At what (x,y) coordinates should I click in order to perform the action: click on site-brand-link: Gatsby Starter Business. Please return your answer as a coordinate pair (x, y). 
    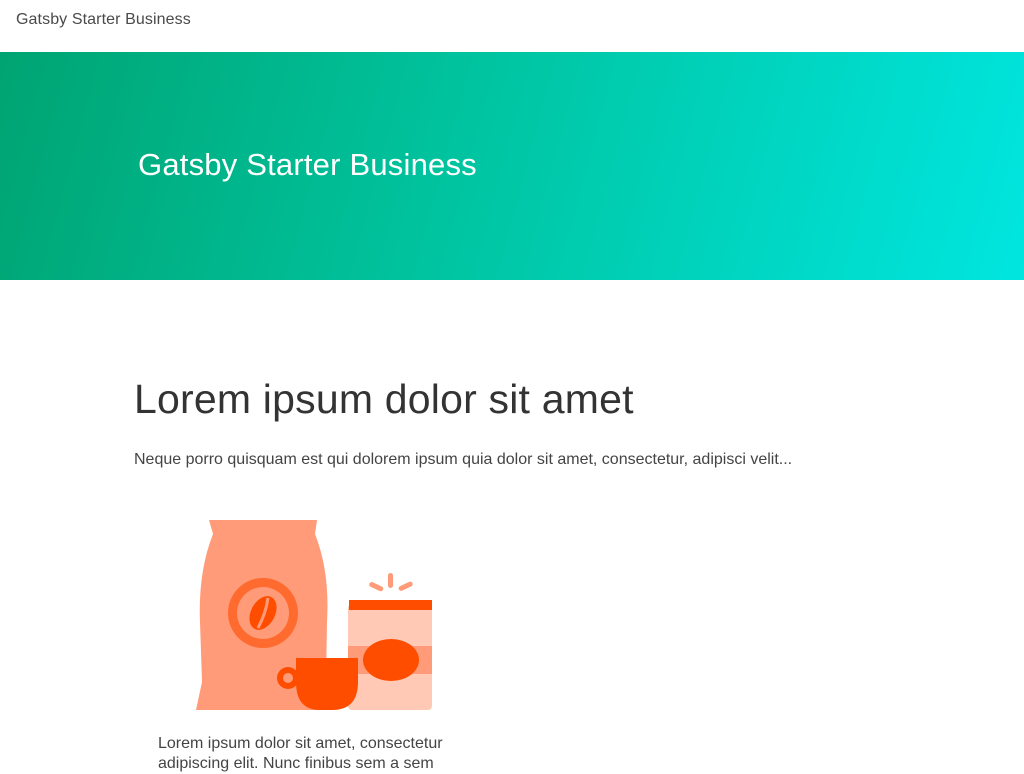
    Looking at the image, I should click on (103, 20).